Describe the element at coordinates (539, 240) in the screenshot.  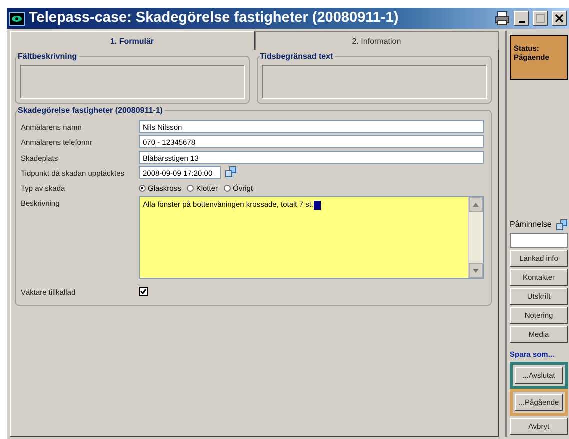
I see `reminder-field` at that location.